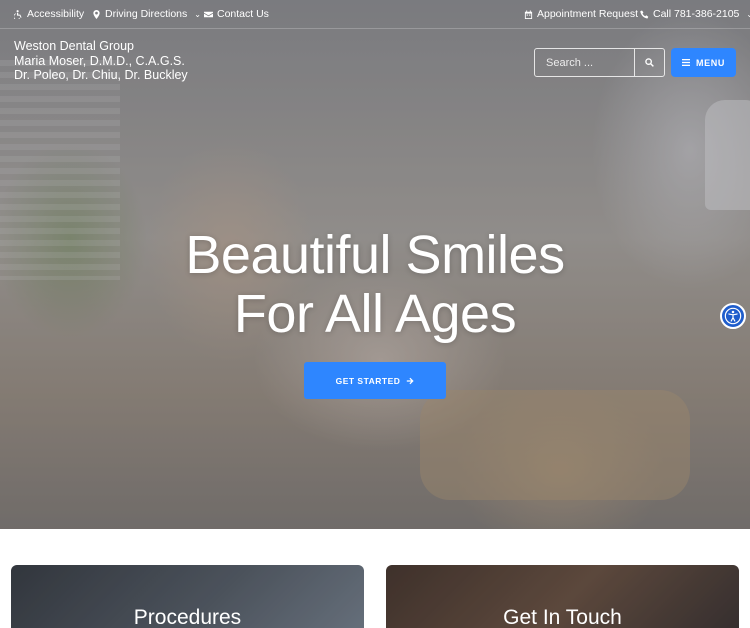 This screenshot has height=628, width=750. What do you see at coordinates (562, 617) in the screenshot?
I see `get-in-touch-card-title: Get In Touch` at bounding box center [562, 617].